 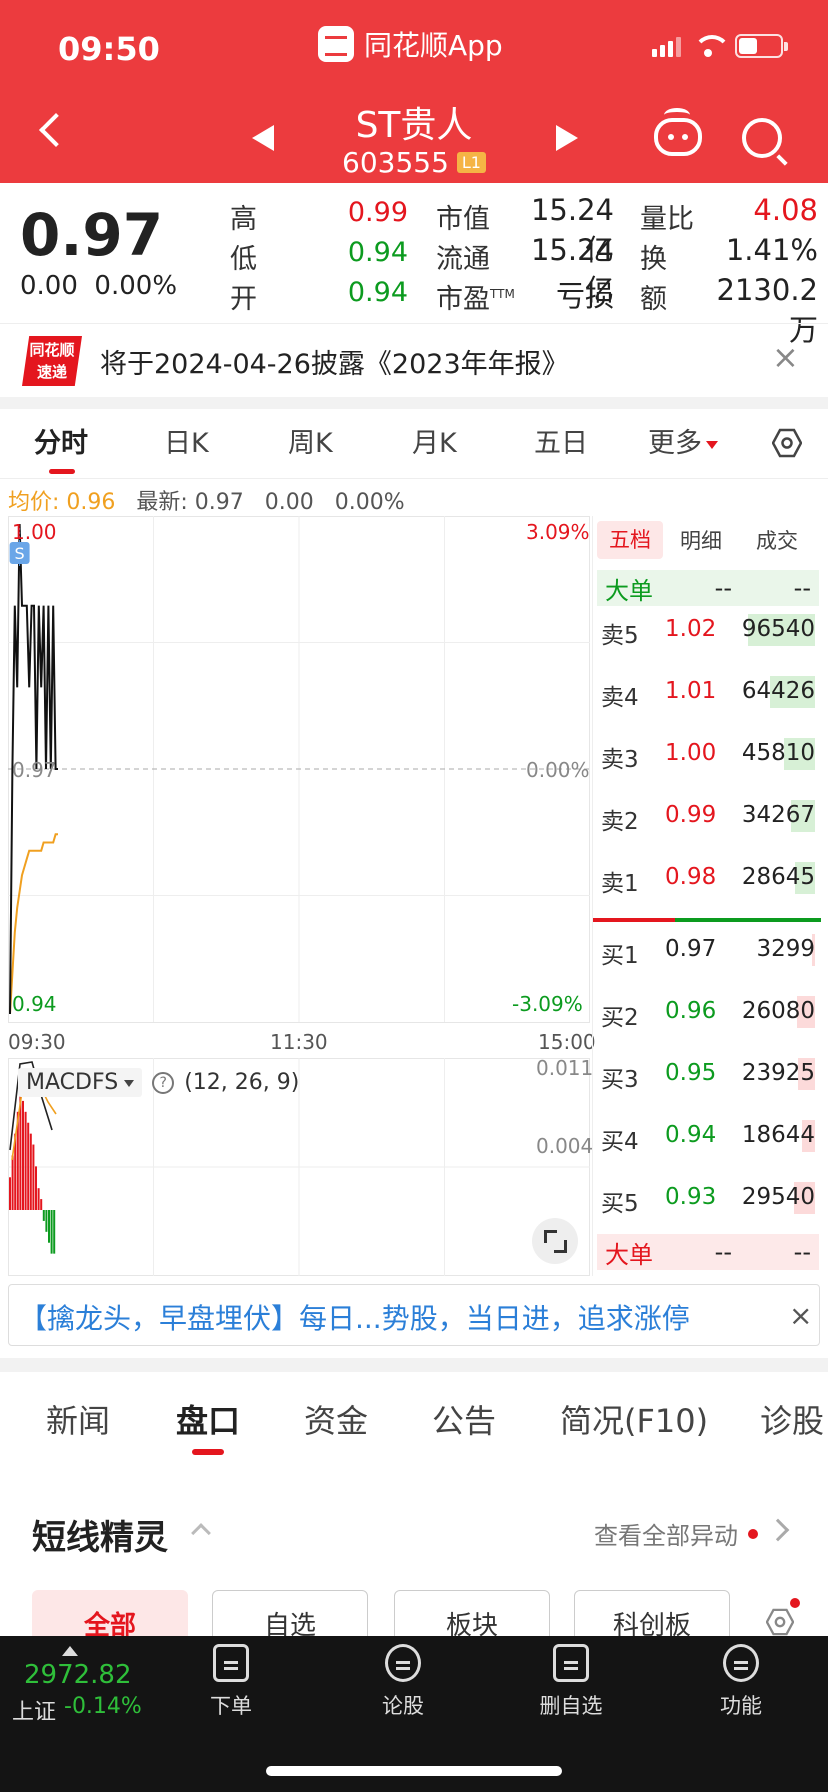 I want to click on tab-diagnosis: 诊股, so click(x=792, y=1419).